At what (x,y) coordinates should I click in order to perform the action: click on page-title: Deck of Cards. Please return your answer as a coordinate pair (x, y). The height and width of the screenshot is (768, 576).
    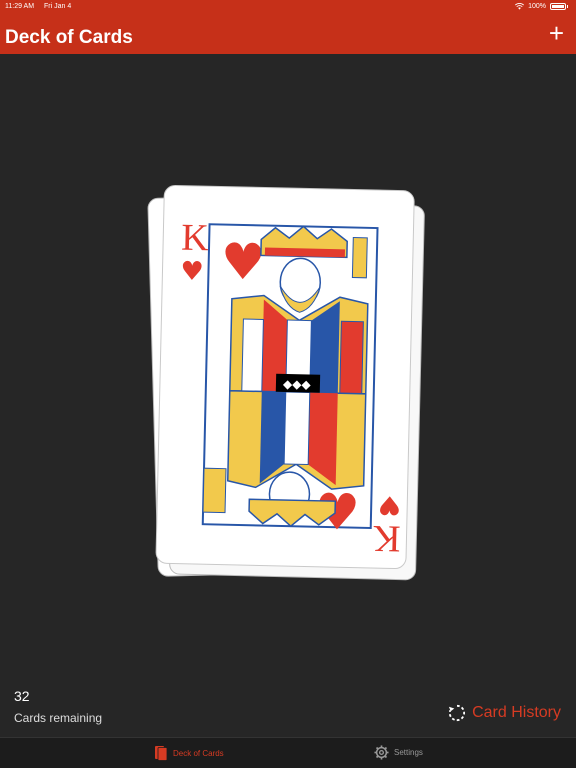
    Looking at the image, I should click on (69, 37).